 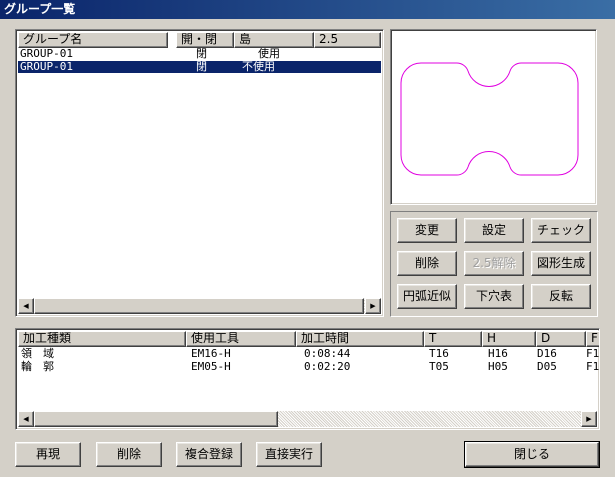 I want to click on process-time: 0:02:20, so click(x=327, y=366).